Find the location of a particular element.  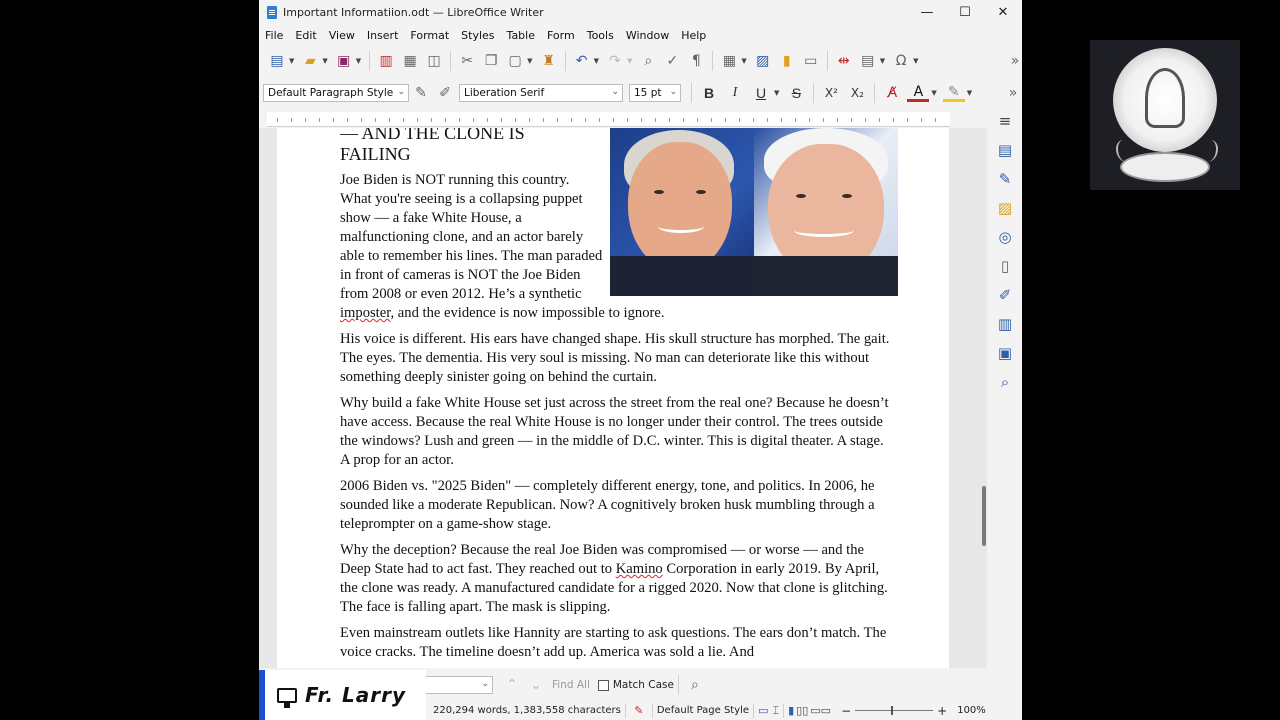

sidebar-menu-icon: ≡ is located at coordinates (1005, 120).